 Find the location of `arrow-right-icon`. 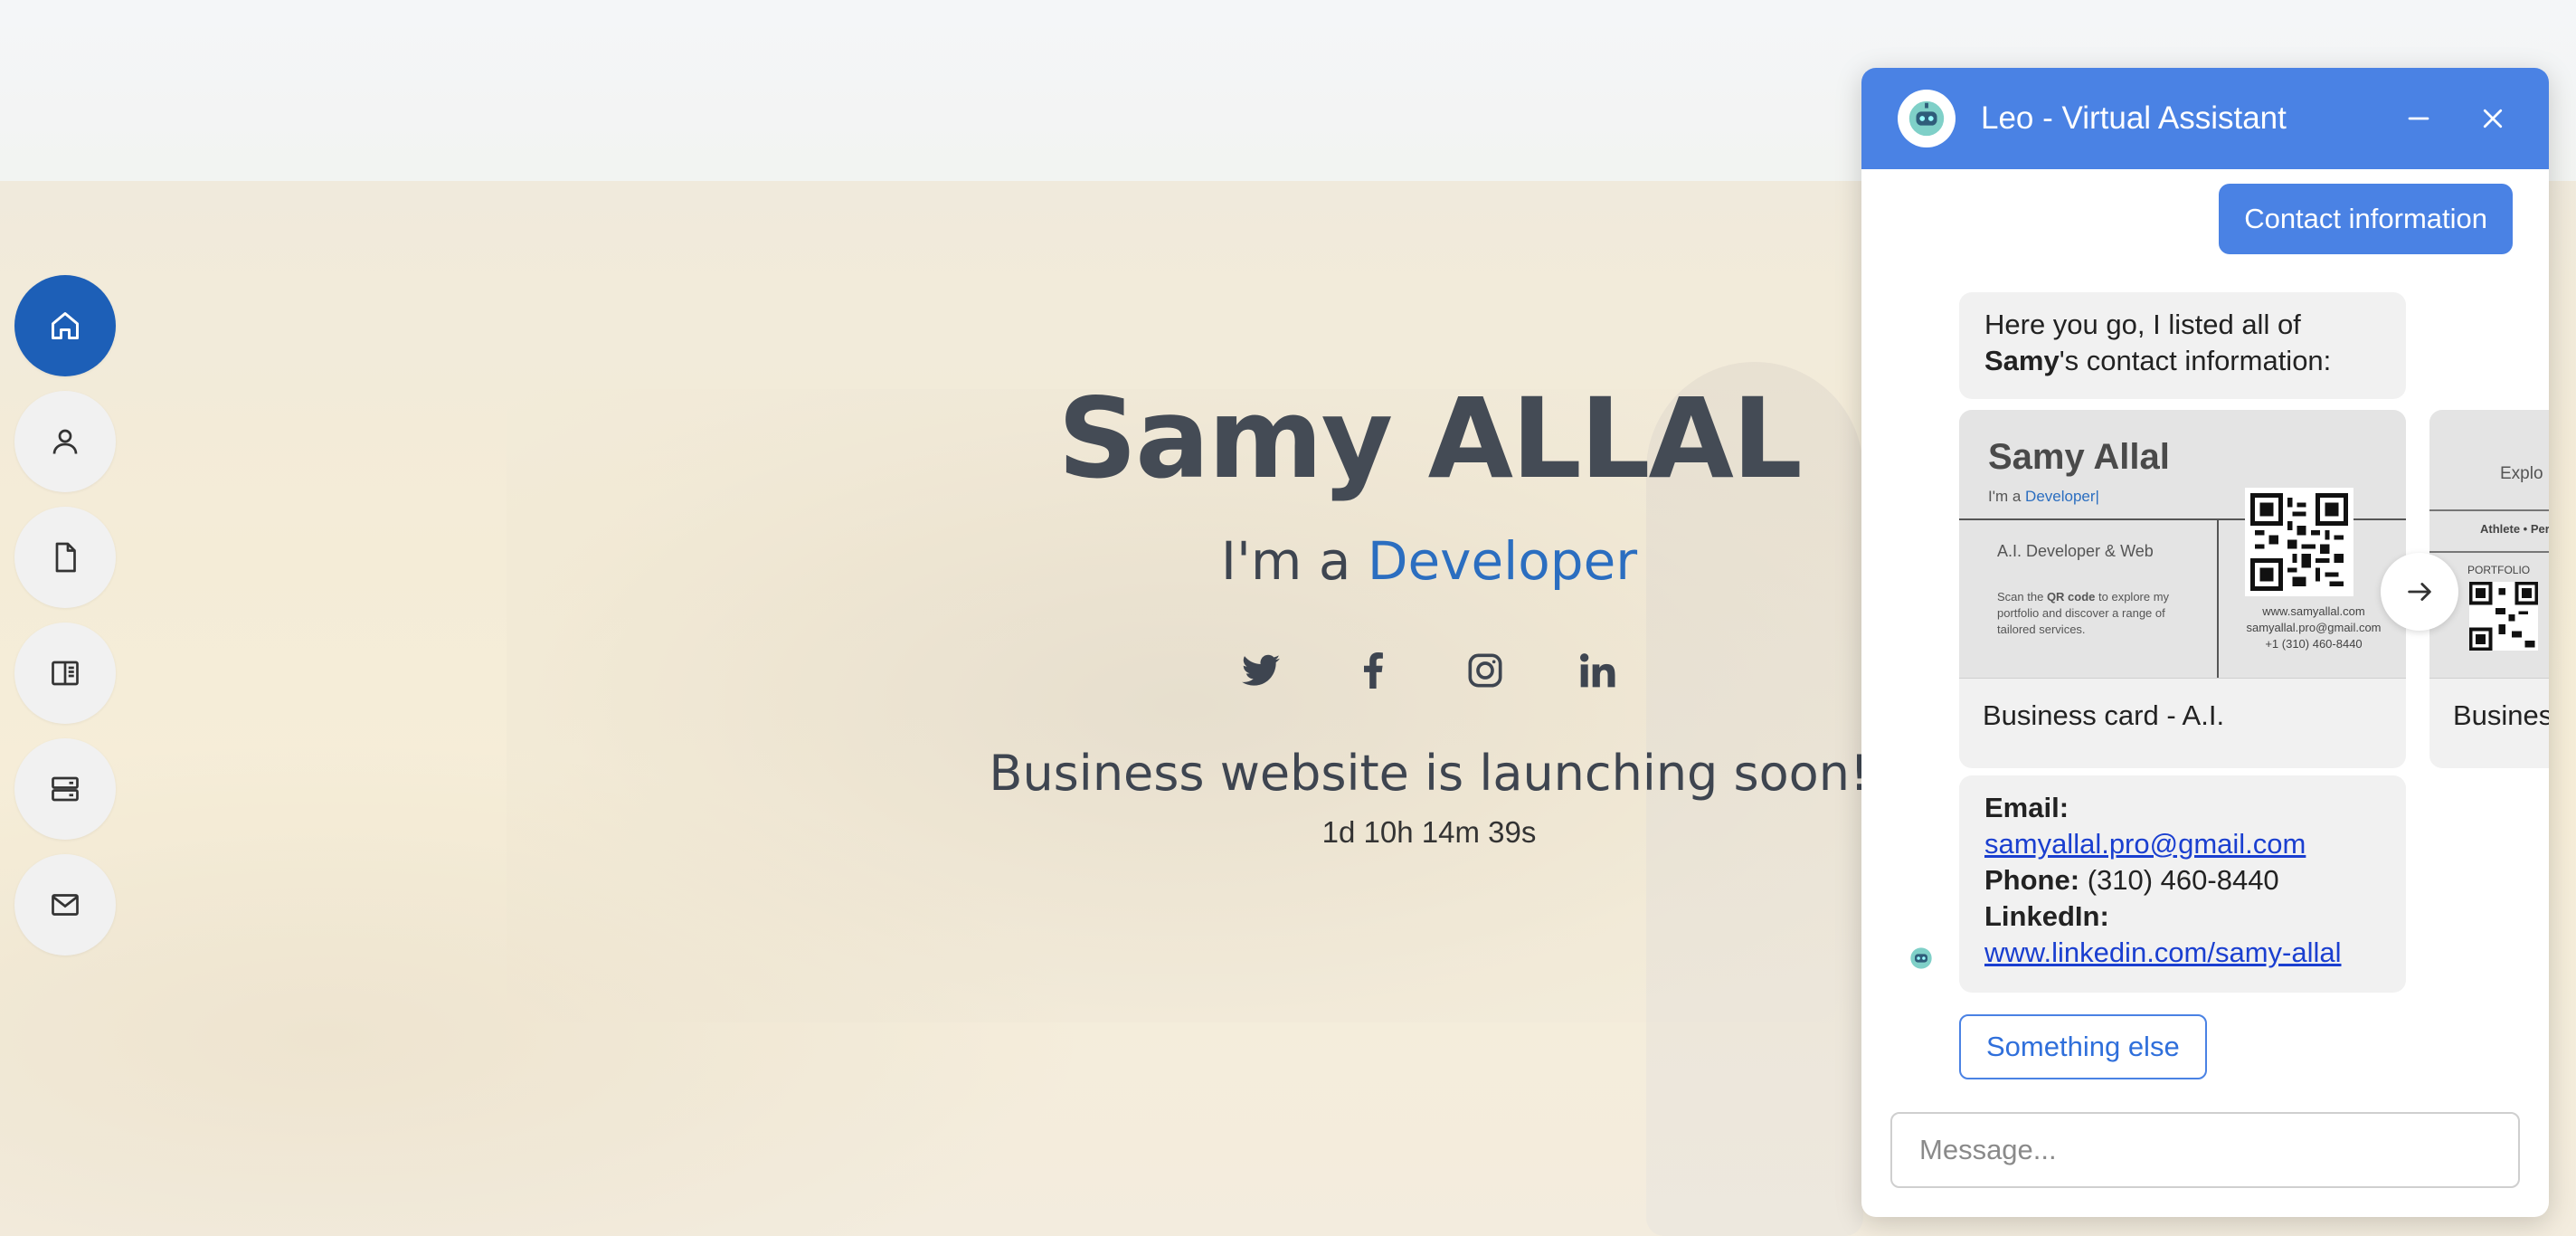

arrow-right-icon is located at coordinates (2419, 592).